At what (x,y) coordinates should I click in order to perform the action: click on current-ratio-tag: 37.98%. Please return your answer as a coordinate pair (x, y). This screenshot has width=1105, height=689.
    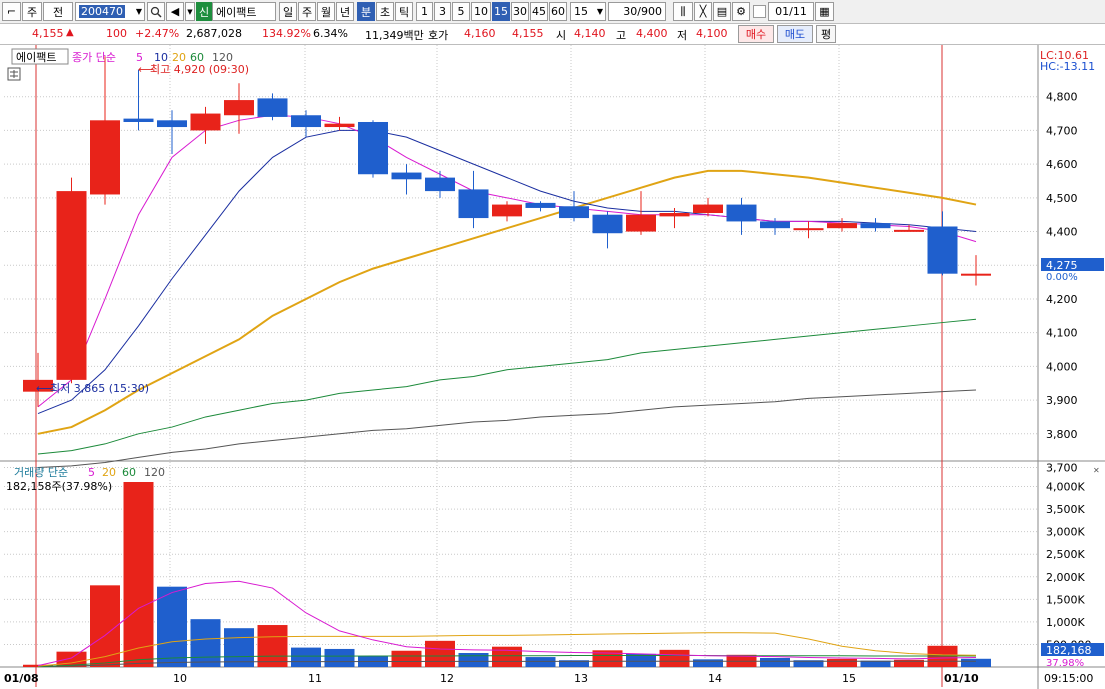
    Looking at the image, I should click on (1065, 663).